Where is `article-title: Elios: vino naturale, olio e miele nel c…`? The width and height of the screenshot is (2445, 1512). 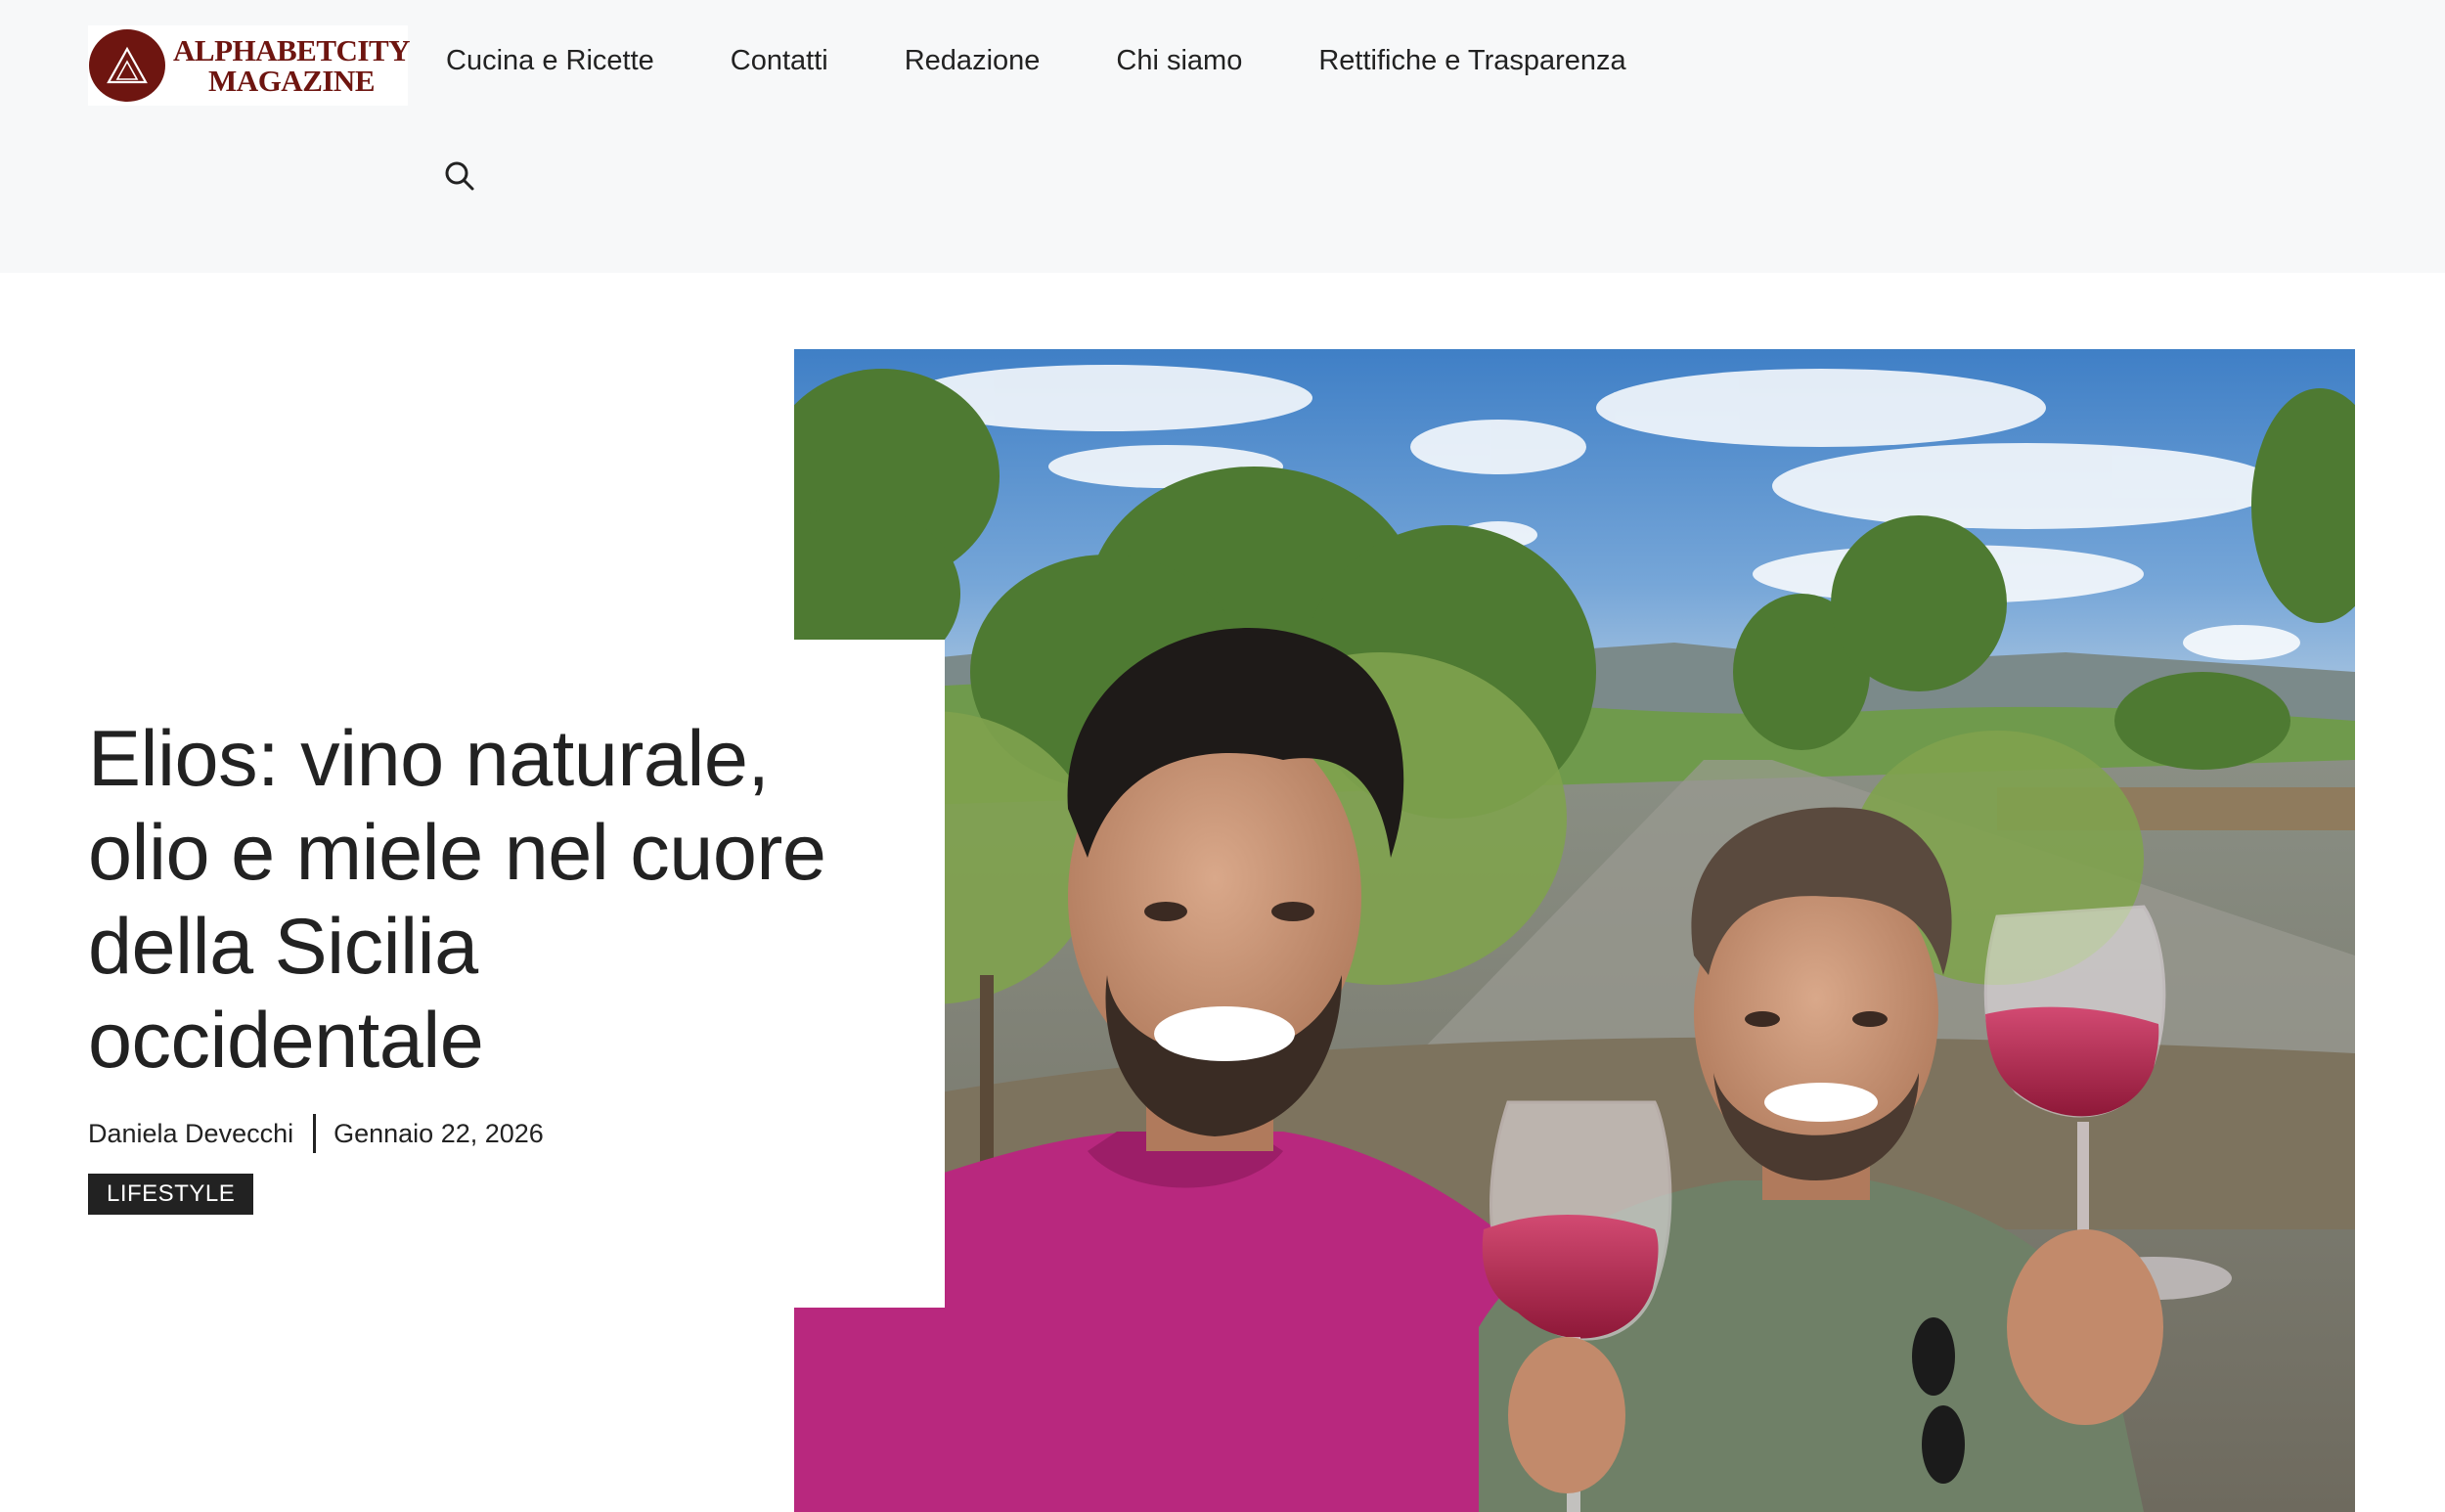
article-title: Elios: vino naturale, olio e miele nel c… is located at coordinates (457, 900).